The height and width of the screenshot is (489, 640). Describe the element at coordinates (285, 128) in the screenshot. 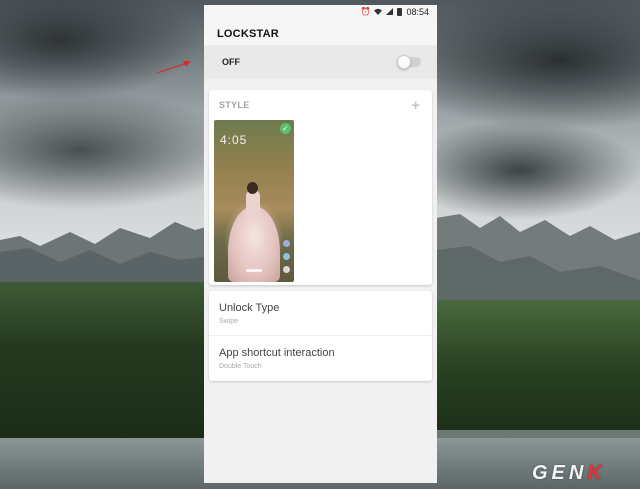

I see `check-icon: ✓` at that location.